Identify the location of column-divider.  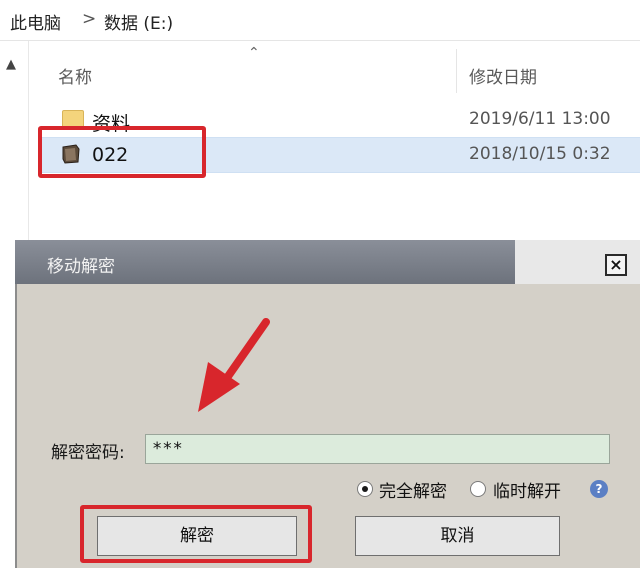
(456, 71).